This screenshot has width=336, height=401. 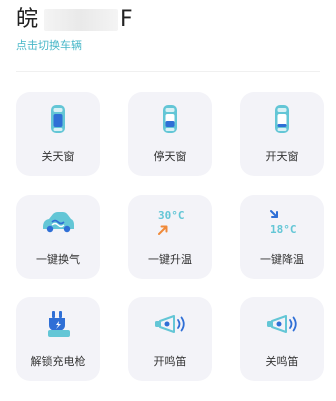 What do you see at coordinates (170, 324) in the screenshot?
I see `horn-on-icon` at bounding box center [170, 324].